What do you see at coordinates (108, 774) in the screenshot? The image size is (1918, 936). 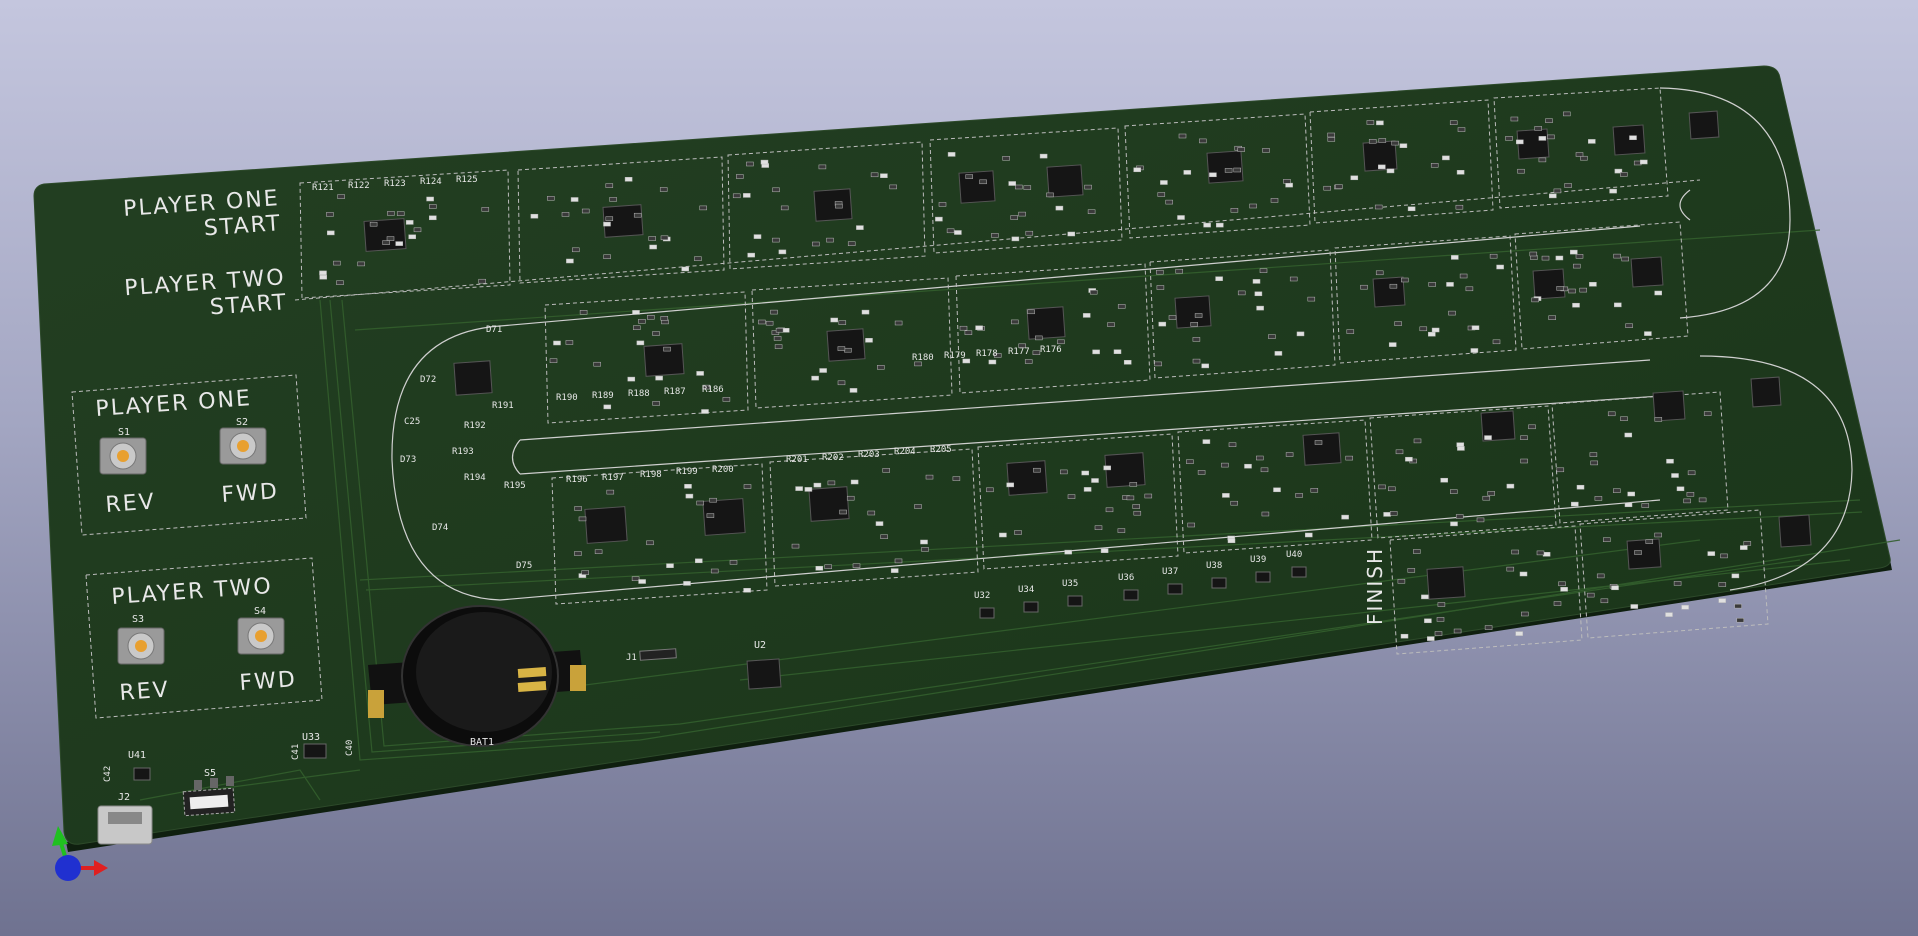 I see `c42-ref: C42` at bounding box center [108, 774].